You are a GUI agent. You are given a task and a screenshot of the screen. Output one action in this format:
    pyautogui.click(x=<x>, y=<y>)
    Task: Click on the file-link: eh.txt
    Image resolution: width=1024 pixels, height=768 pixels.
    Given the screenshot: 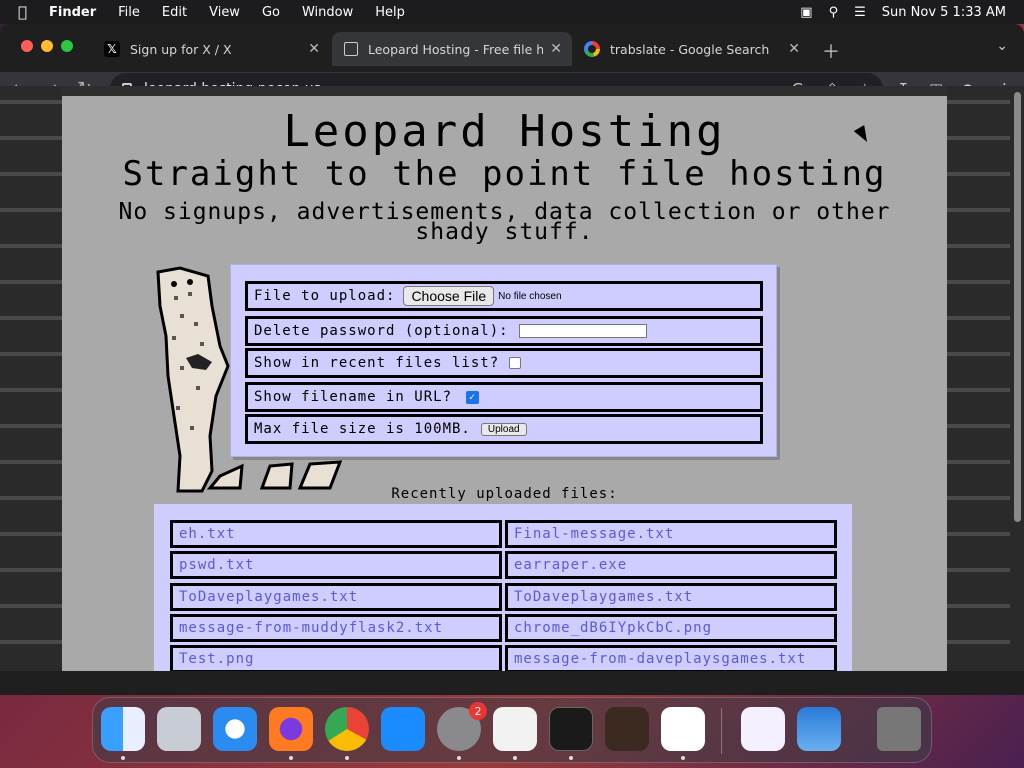 What is the action you would take?
    pyautogui.click(x=336, y=534)
    